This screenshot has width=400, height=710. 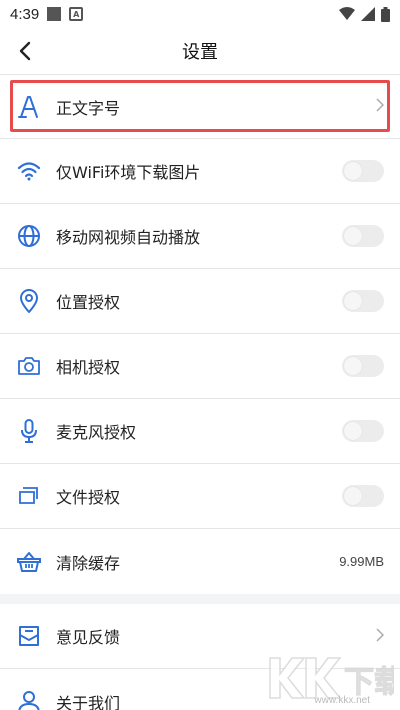 What do you see at coordinates (29, 236) in the screenshot?
I see `globe-icon` at bounding box center [29, 236].